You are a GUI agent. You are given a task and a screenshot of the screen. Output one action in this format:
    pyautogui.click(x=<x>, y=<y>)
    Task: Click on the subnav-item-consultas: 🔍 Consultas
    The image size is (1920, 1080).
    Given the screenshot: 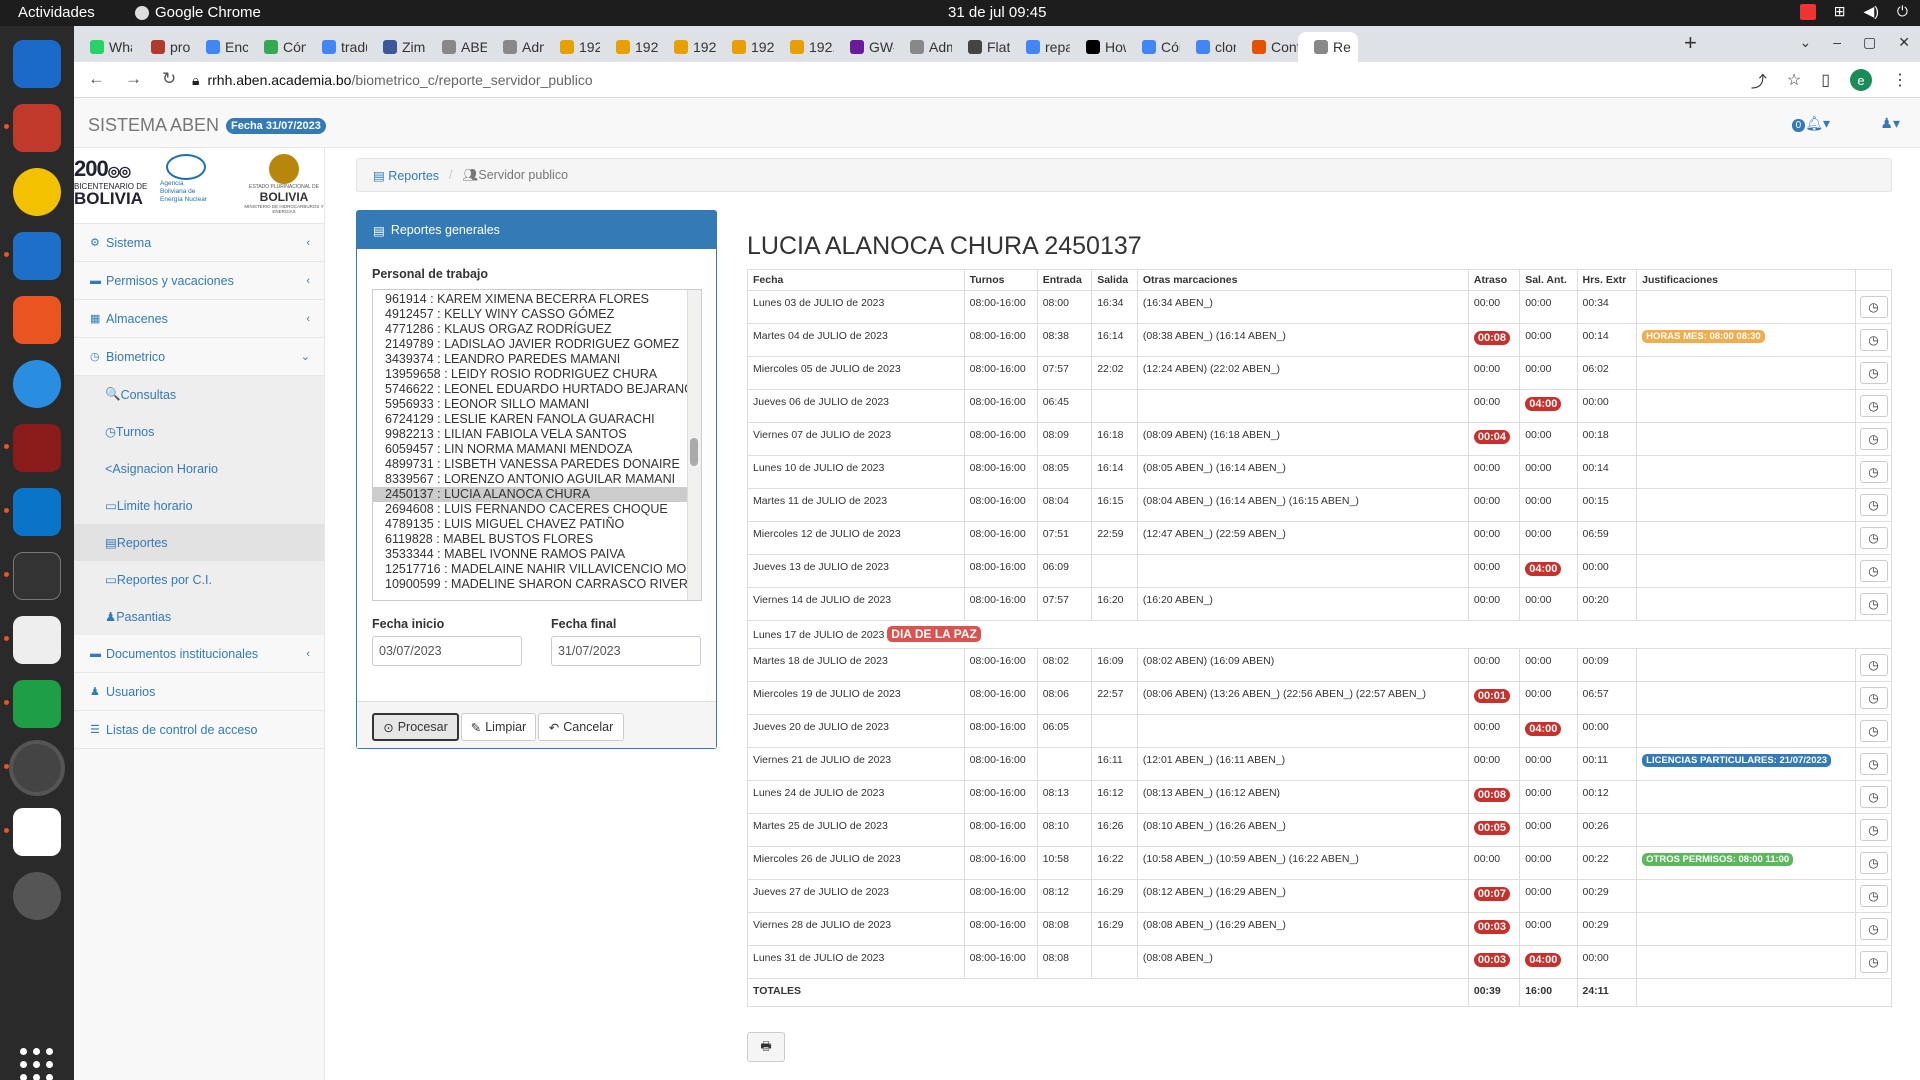 What is the action you would take?
    pyautogui.click(x=199, y=394)
    